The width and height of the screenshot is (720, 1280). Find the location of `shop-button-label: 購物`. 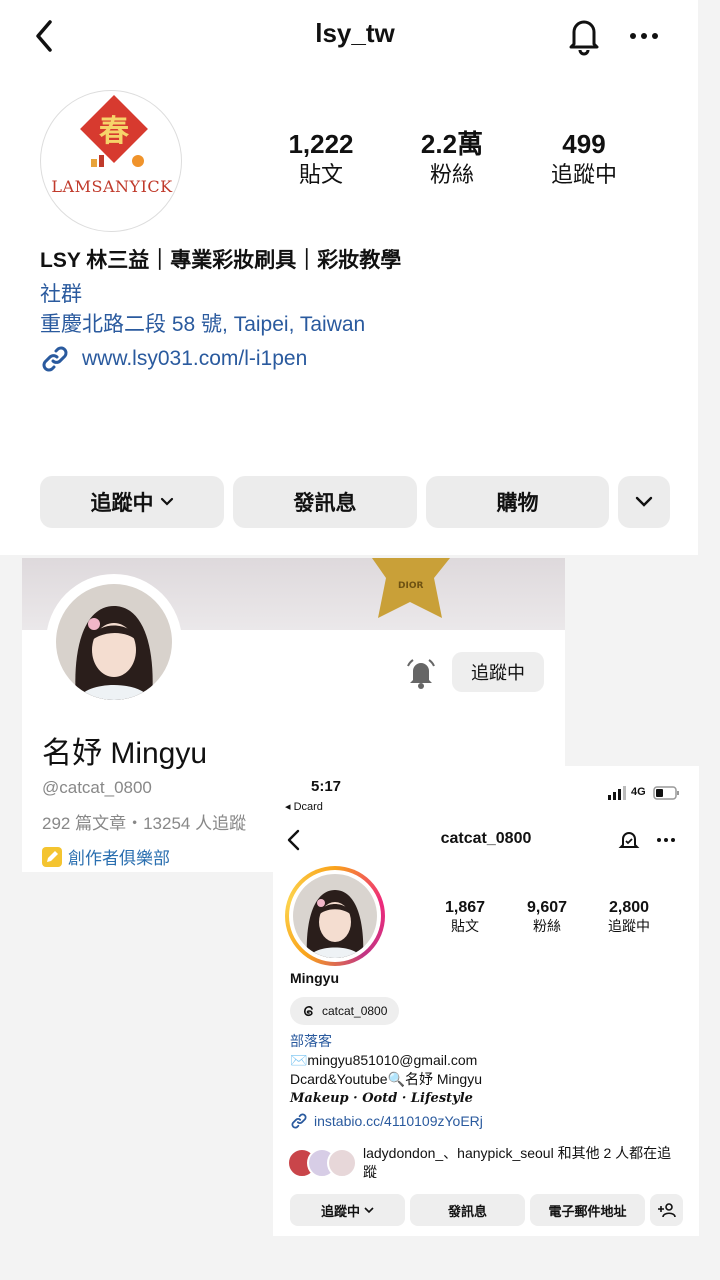

shop-button-label: 購物 is located at coordinates (517, 503).